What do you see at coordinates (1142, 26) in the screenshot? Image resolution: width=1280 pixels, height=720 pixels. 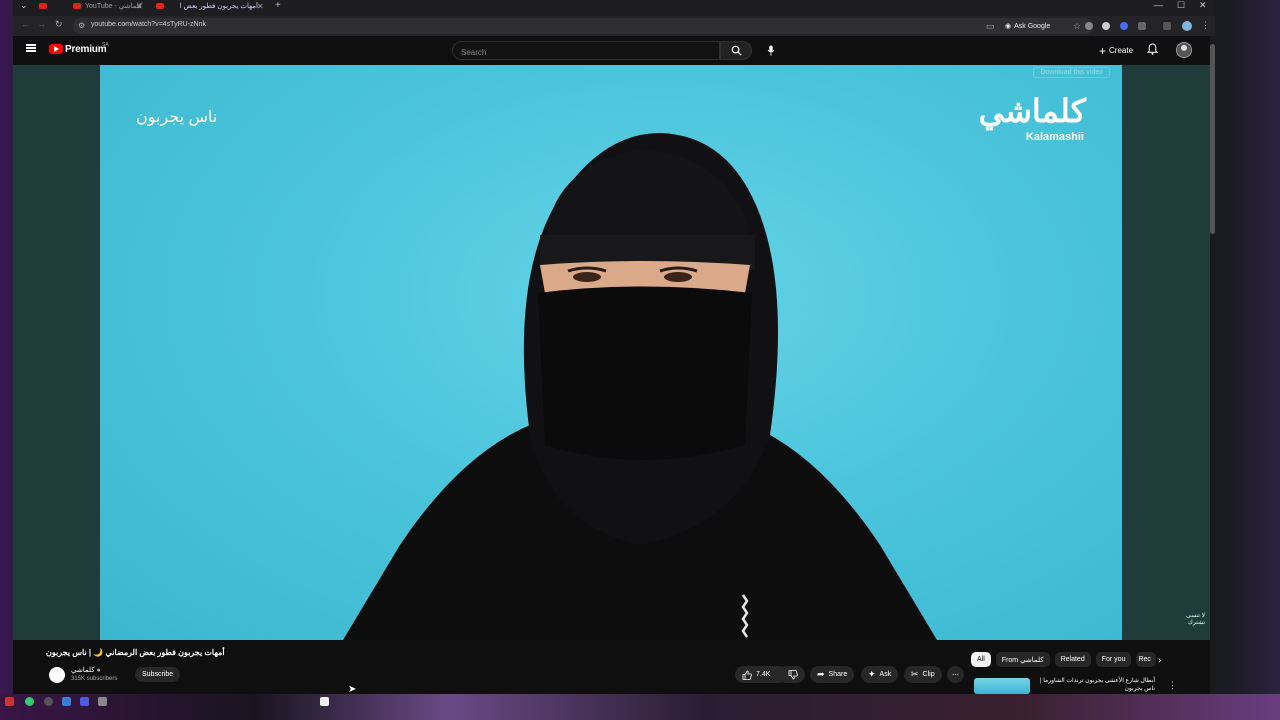 I see `extensions-puzzle-icon` at bounding box center [1142, 26].